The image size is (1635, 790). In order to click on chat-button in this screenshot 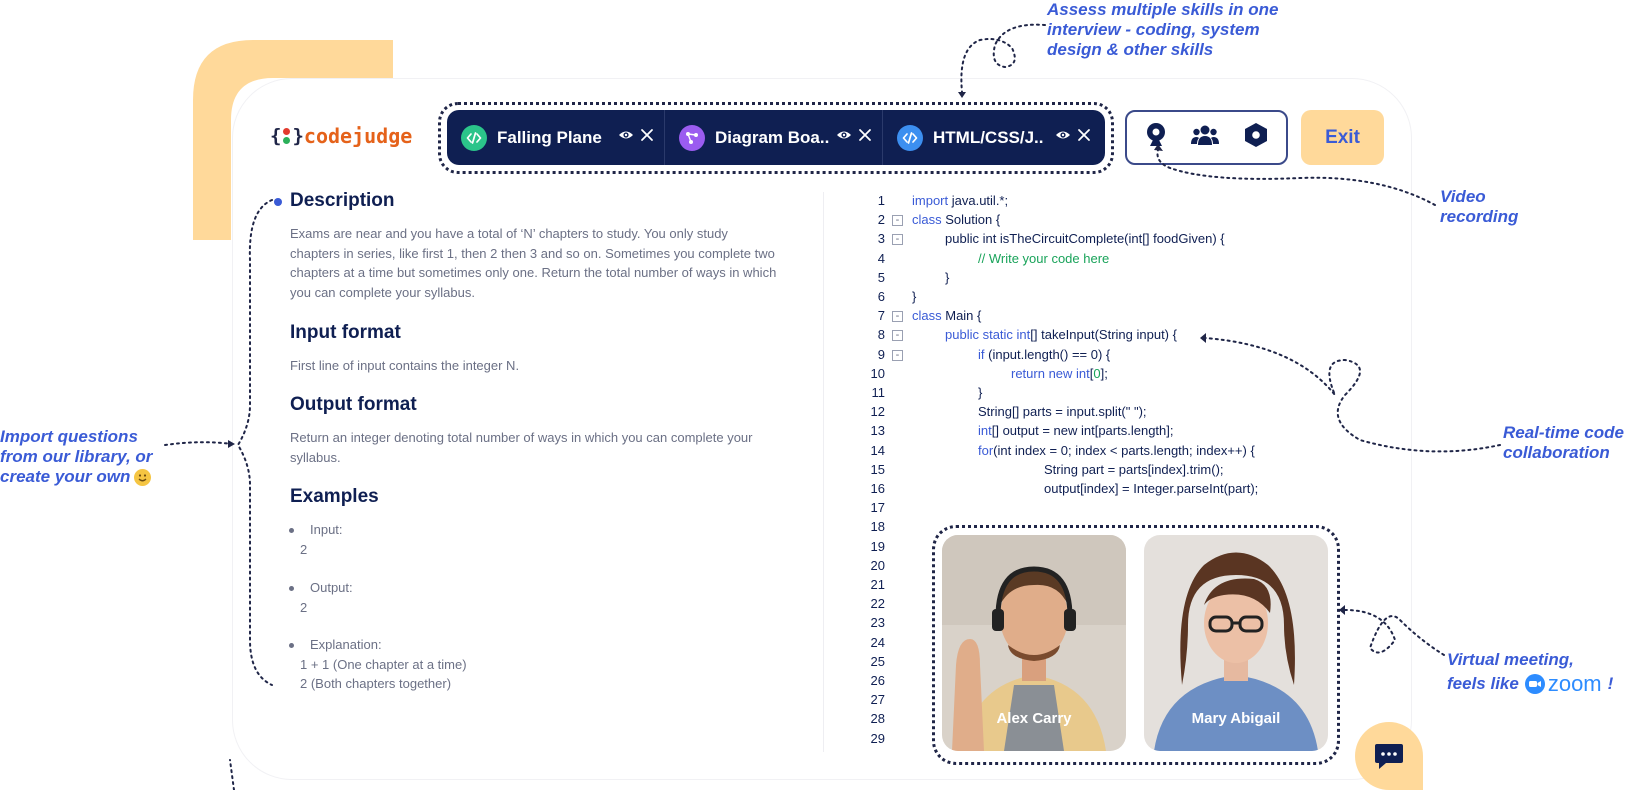, I will do `click(1389, 756)`.